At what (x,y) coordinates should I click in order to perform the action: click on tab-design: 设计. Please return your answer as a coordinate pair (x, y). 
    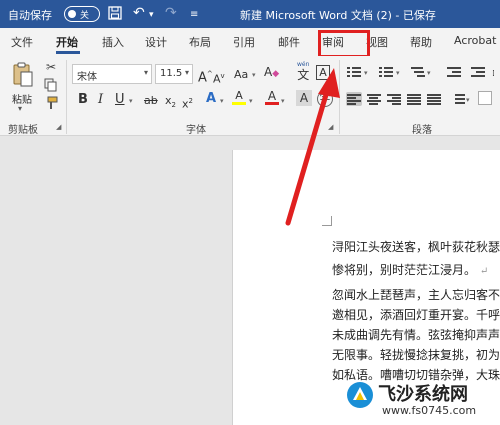
    Looking at the image, I should click on (156, 42).